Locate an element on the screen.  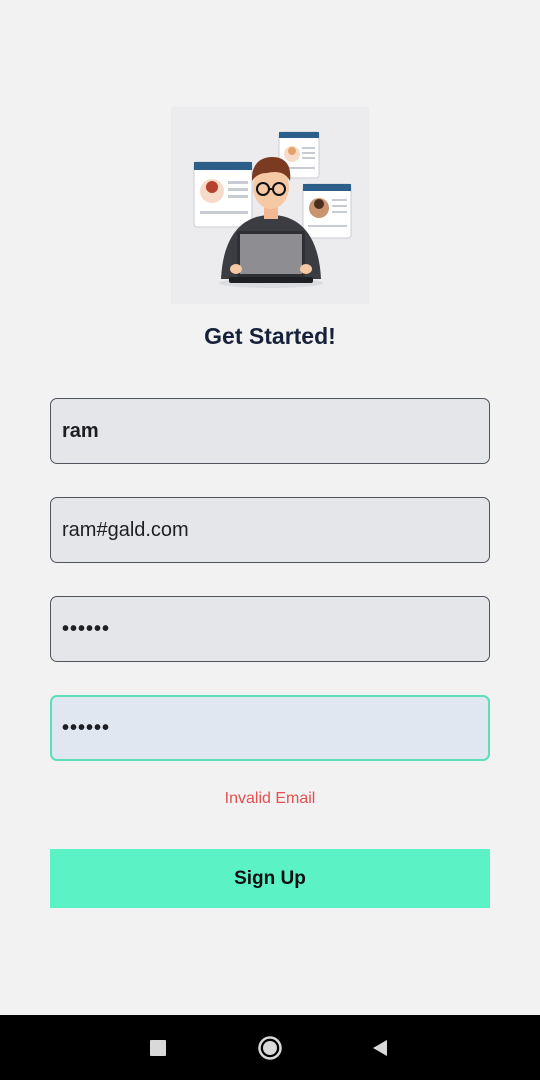
recent-apps-button is located at coordinates (158, 1047).